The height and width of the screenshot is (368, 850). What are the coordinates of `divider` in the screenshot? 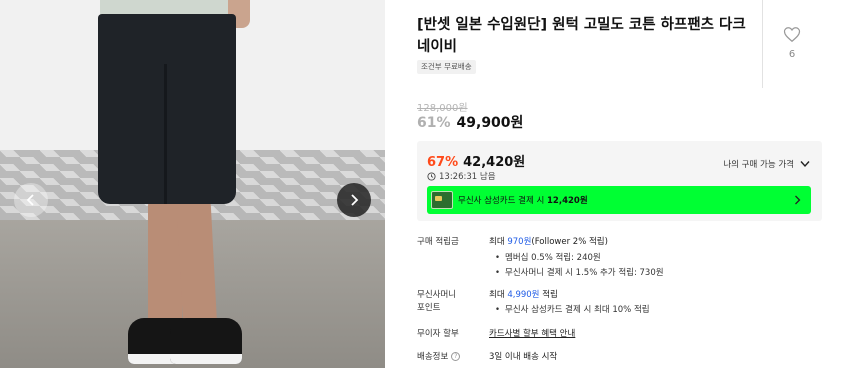 It's located at (762, 44).